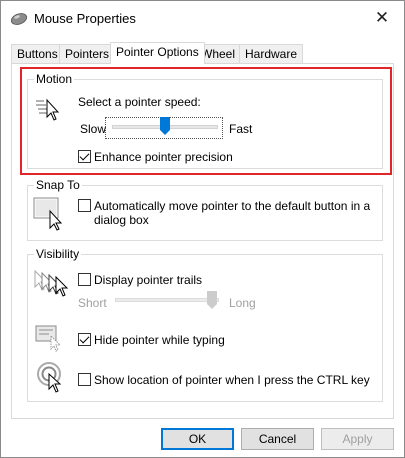  Describe the element at coordinates (139, 102) in the screenshot. I see `pointer-speed-label: Select a pointer speed:` at that location.